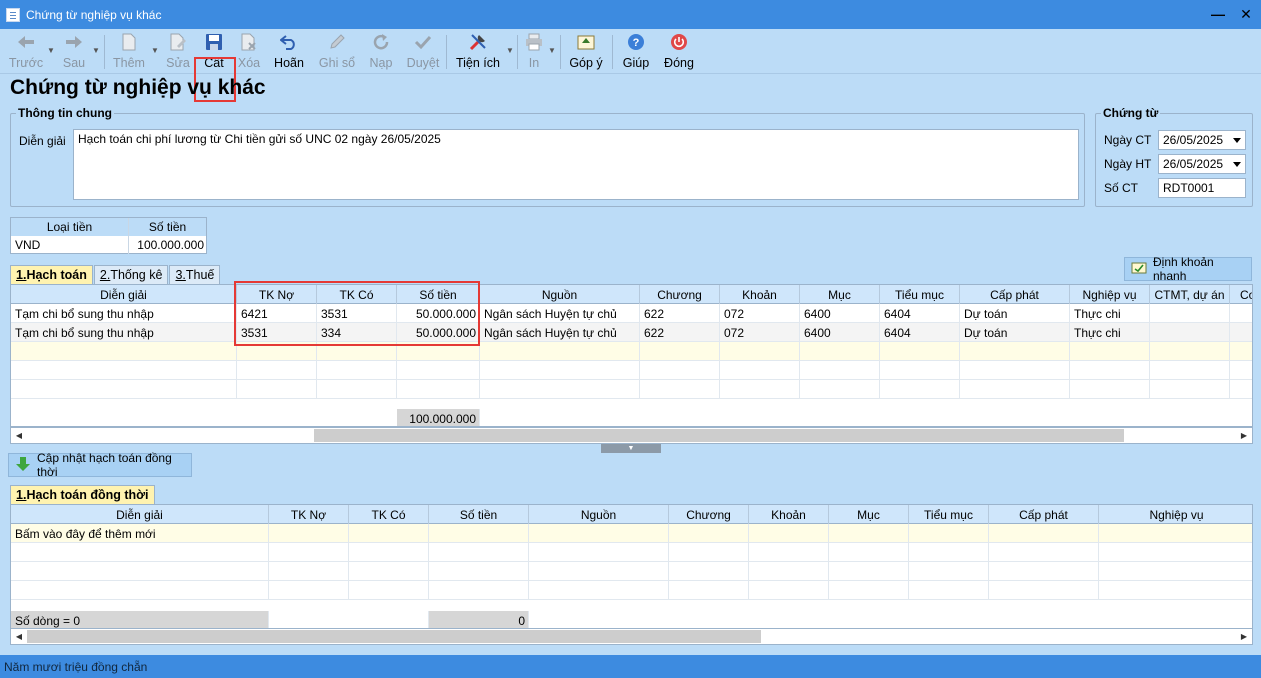  What do you see at coordinates (636, 51) in the screenshot?
I see `help-button: ? Giúp` at bounding box center [636, 51].